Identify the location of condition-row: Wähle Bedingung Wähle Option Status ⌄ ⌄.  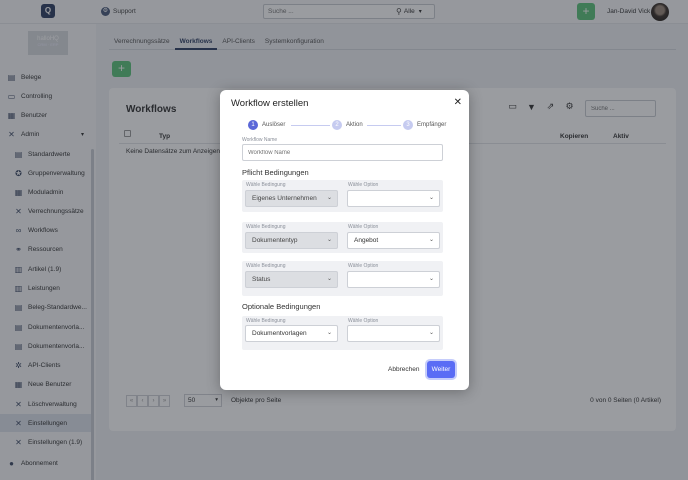
(342, 278).